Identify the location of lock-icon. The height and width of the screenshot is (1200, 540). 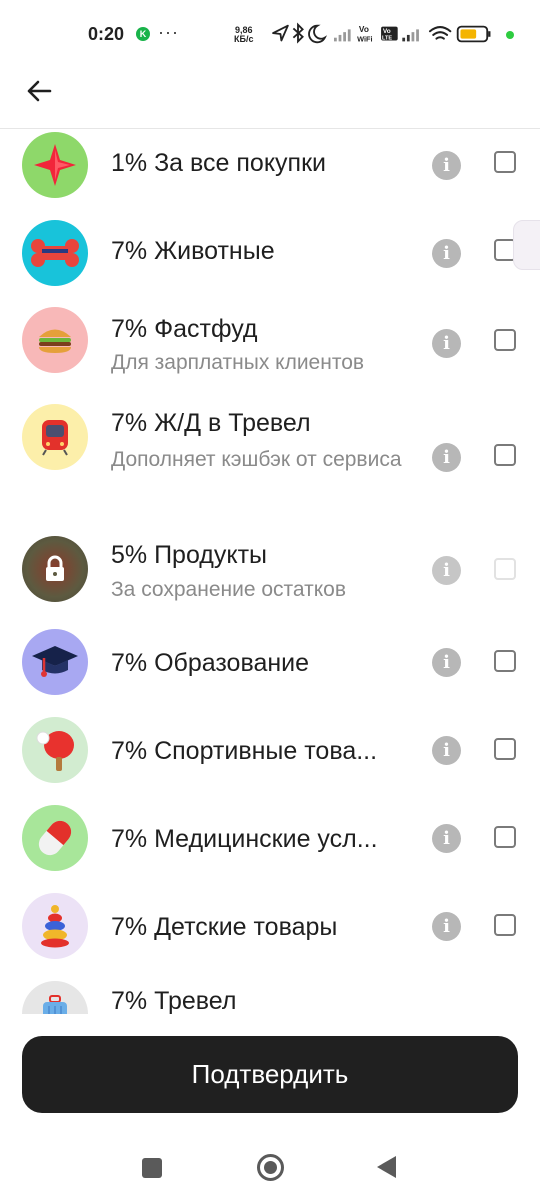
(55, 569).